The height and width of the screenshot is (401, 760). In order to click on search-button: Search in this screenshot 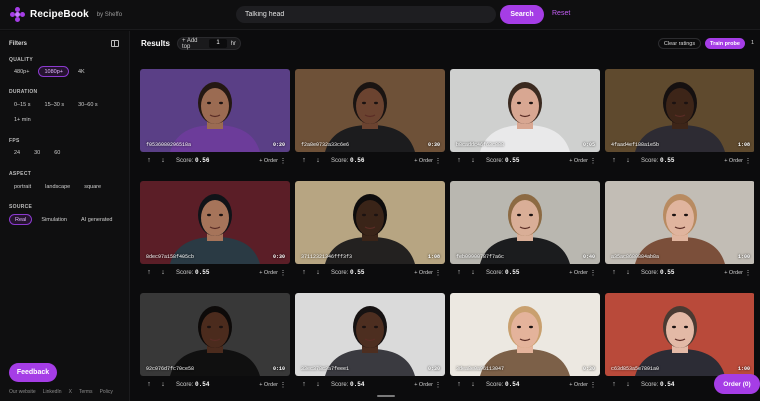, I will do `click(522, 14)`.